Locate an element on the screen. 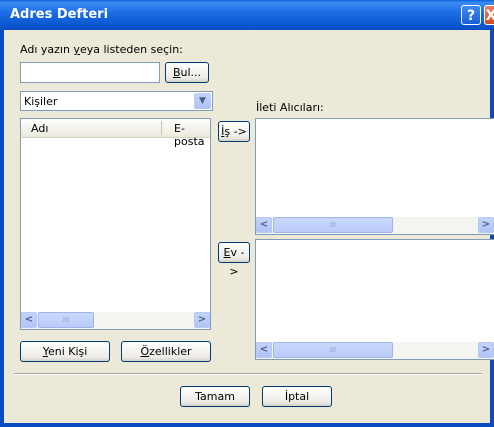 This screenshot has width=494, height=427. close-icon: X is located at coordinates (489, 15).